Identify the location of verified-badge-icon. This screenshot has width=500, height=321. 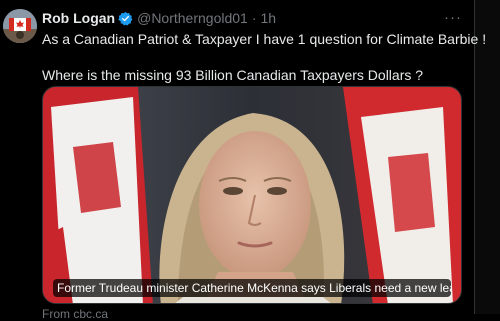
(125, 18).